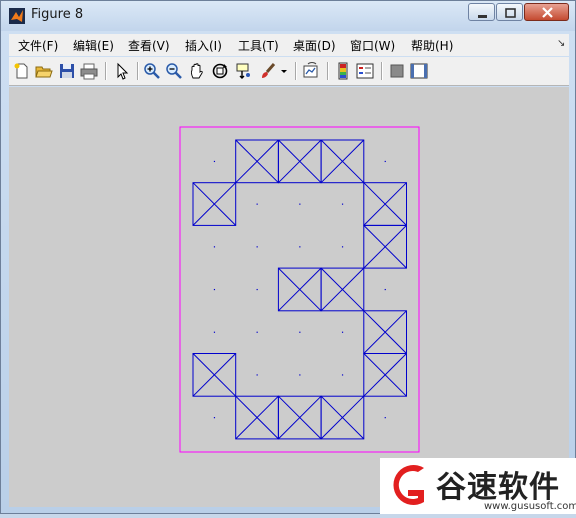 The height and width of the screenshot is (518, 576). Describe the element at coordinates (482, 16) in the screenshot. I see `minimize-icon` at that location.